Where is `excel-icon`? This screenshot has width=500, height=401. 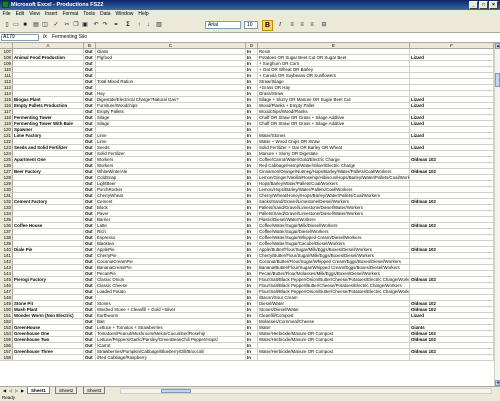 excel-icon is located at coordinates (5, 4).